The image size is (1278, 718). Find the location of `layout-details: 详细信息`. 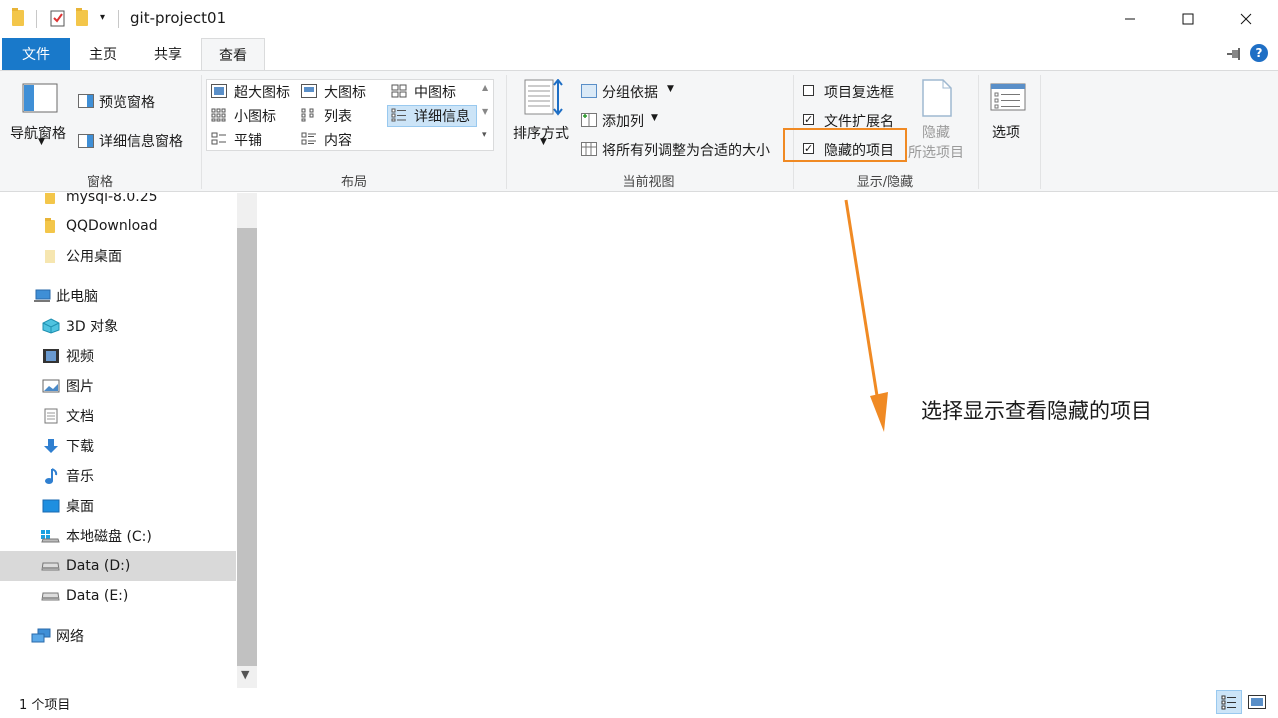

layout-details: 详细信息 is located at coordinates (442, 116).